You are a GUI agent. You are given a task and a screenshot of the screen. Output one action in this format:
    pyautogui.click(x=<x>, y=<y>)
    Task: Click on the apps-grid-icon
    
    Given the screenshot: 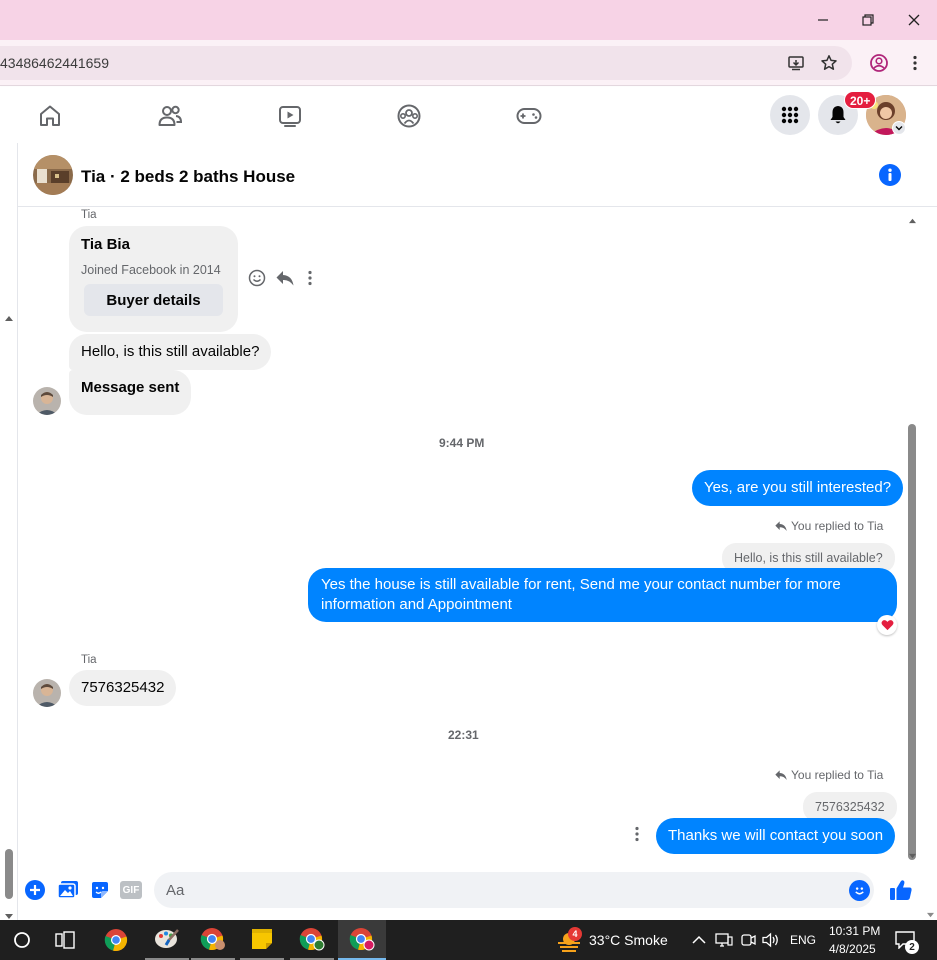 What is the action you would take?
    pyautogui.click(x=790, y=115)
    